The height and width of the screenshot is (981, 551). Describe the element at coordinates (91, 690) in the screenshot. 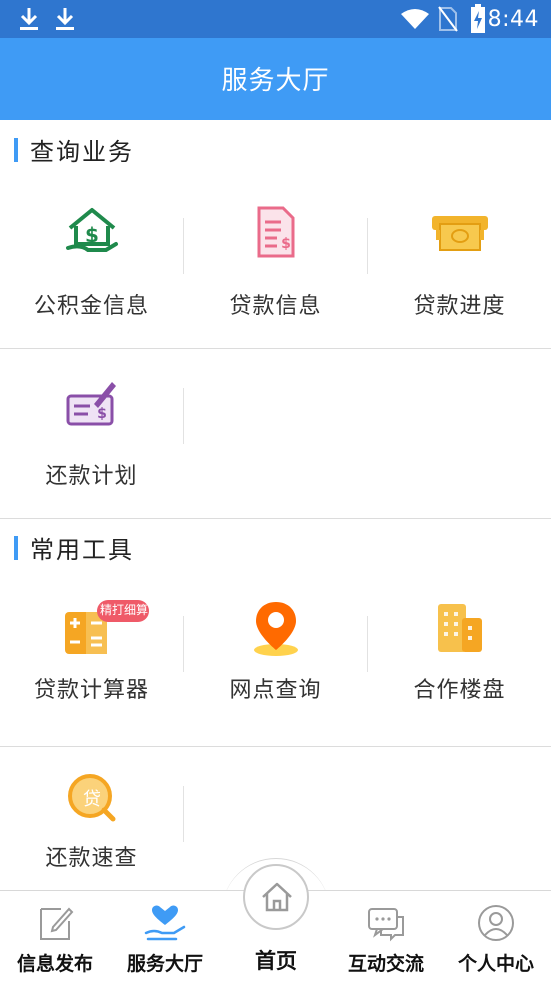

I see `grid-item-label: 贷款计算器` at that location.